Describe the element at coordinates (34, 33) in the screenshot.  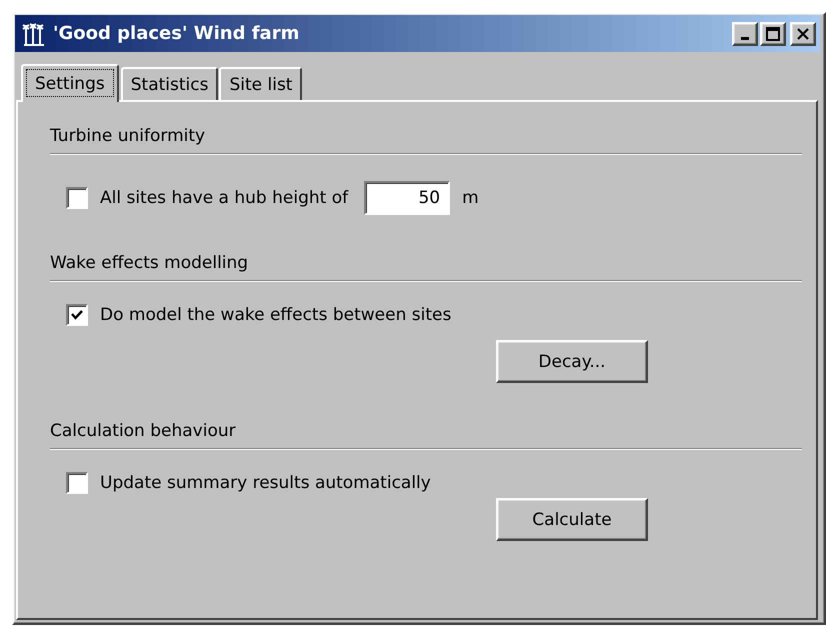
I see `wind-turbines-icon` at that location.